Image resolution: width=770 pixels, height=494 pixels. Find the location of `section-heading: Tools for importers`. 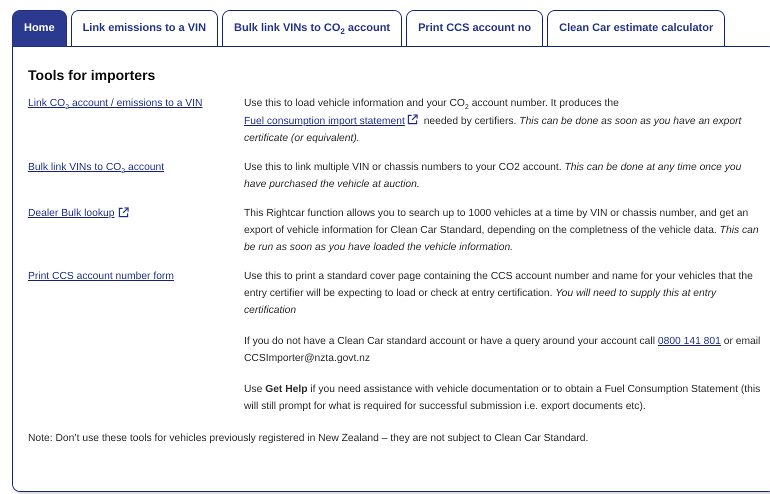

section-heading: Tools for importers is located at coordinates (92, 75).